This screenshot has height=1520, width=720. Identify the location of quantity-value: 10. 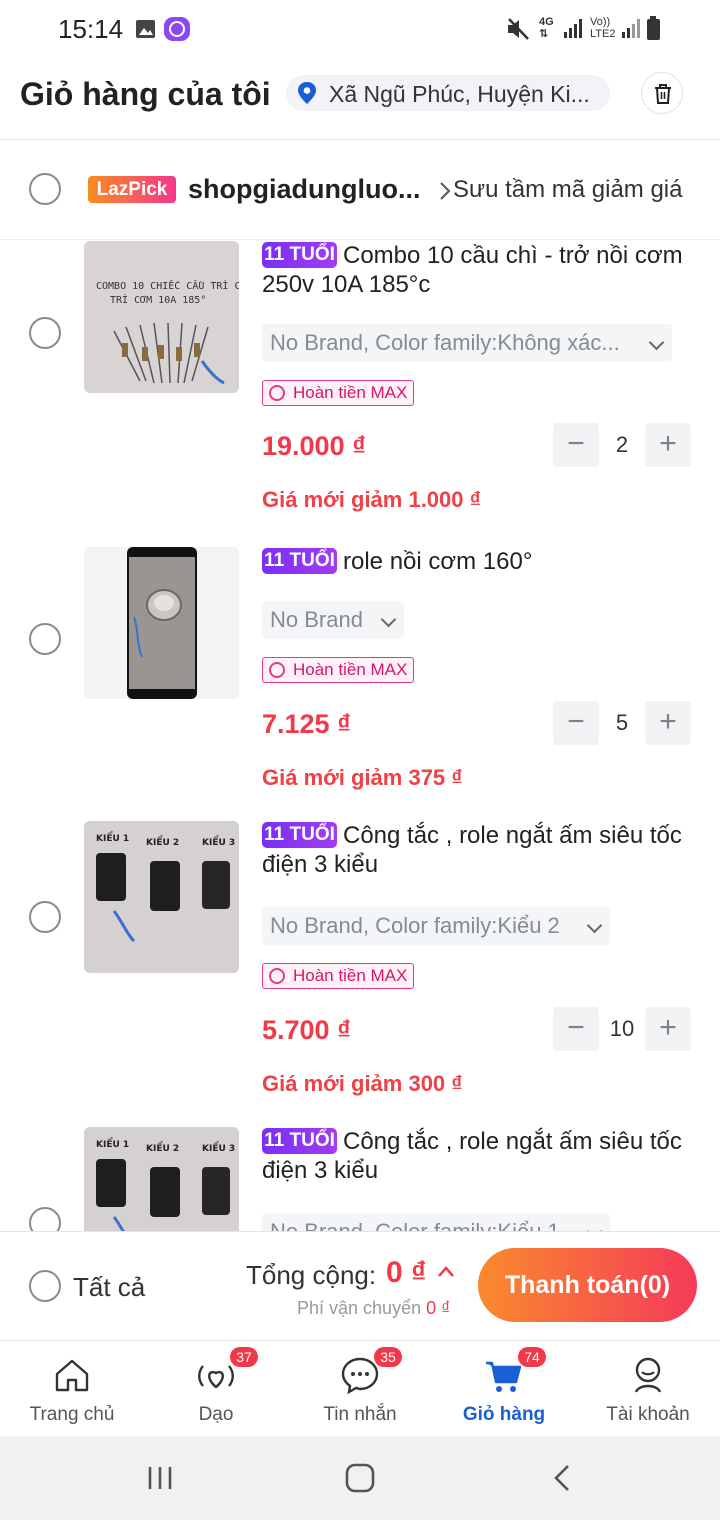
(622, 1029).